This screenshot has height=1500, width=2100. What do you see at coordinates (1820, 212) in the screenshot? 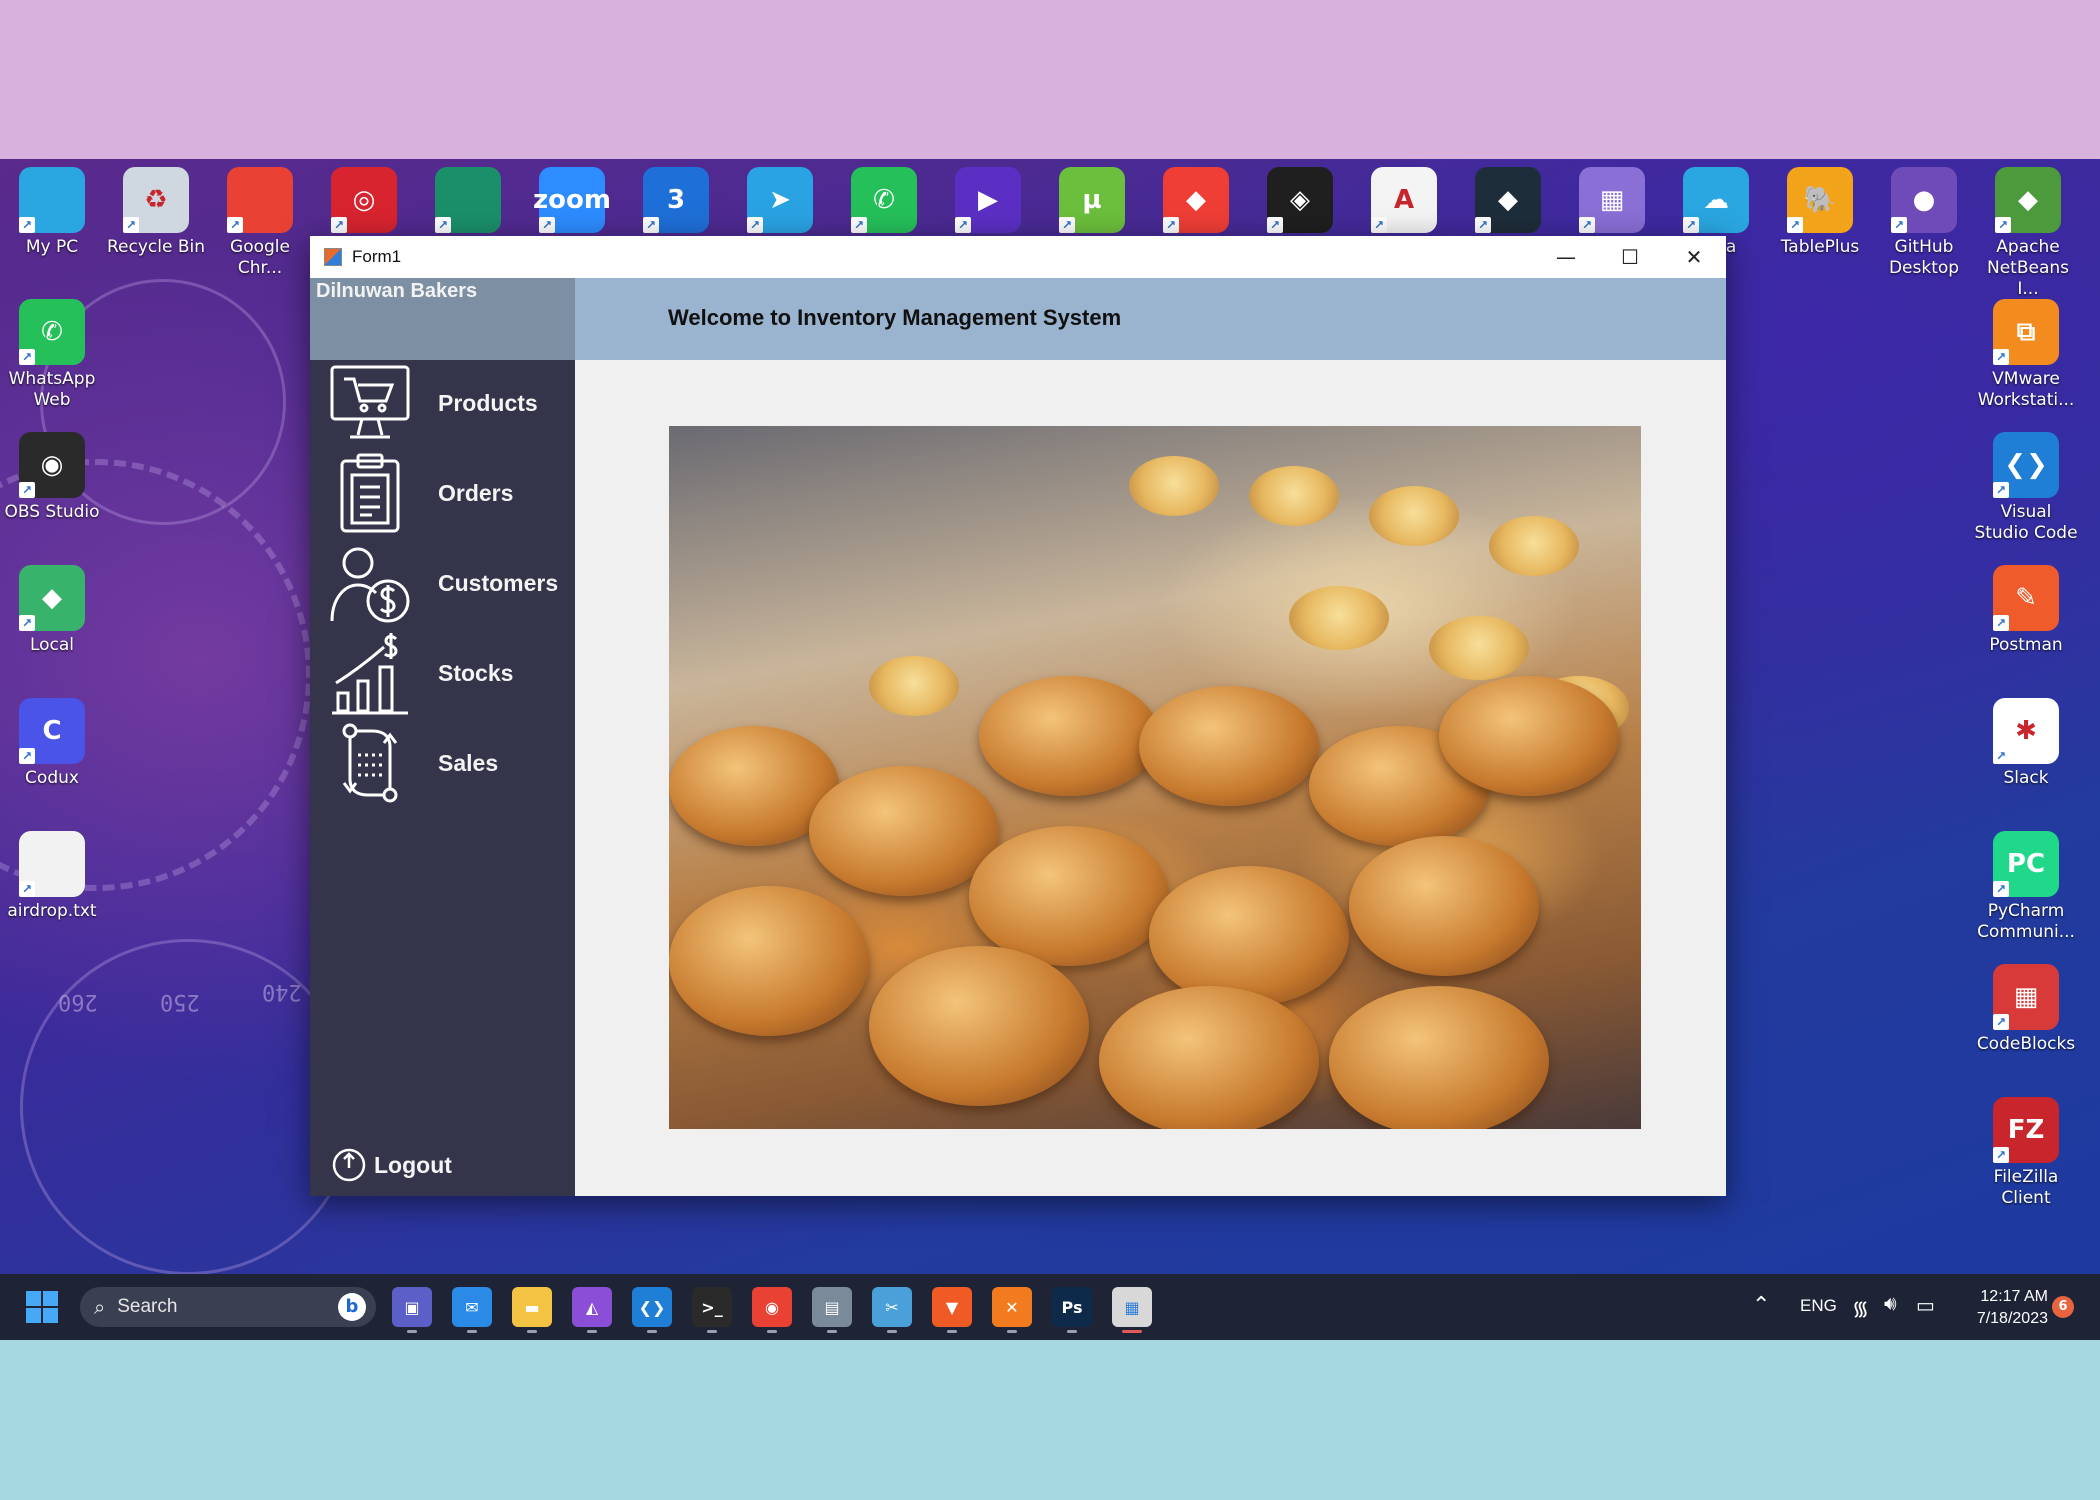
I see `desktop-shortcut: 🐘 ↗ TablePlus` at bounding box center [1820, 212].